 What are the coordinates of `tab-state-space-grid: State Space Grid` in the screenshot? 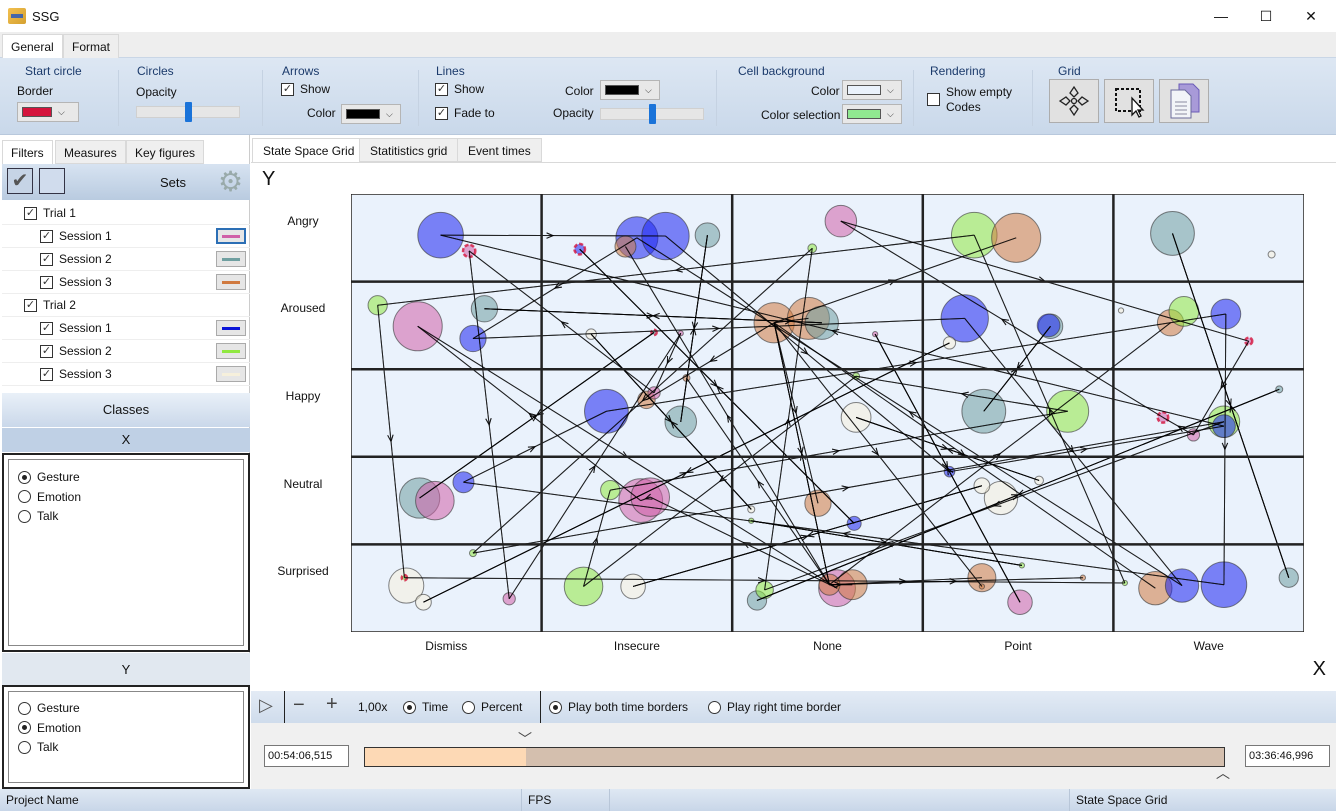 It's located at (309, 150).